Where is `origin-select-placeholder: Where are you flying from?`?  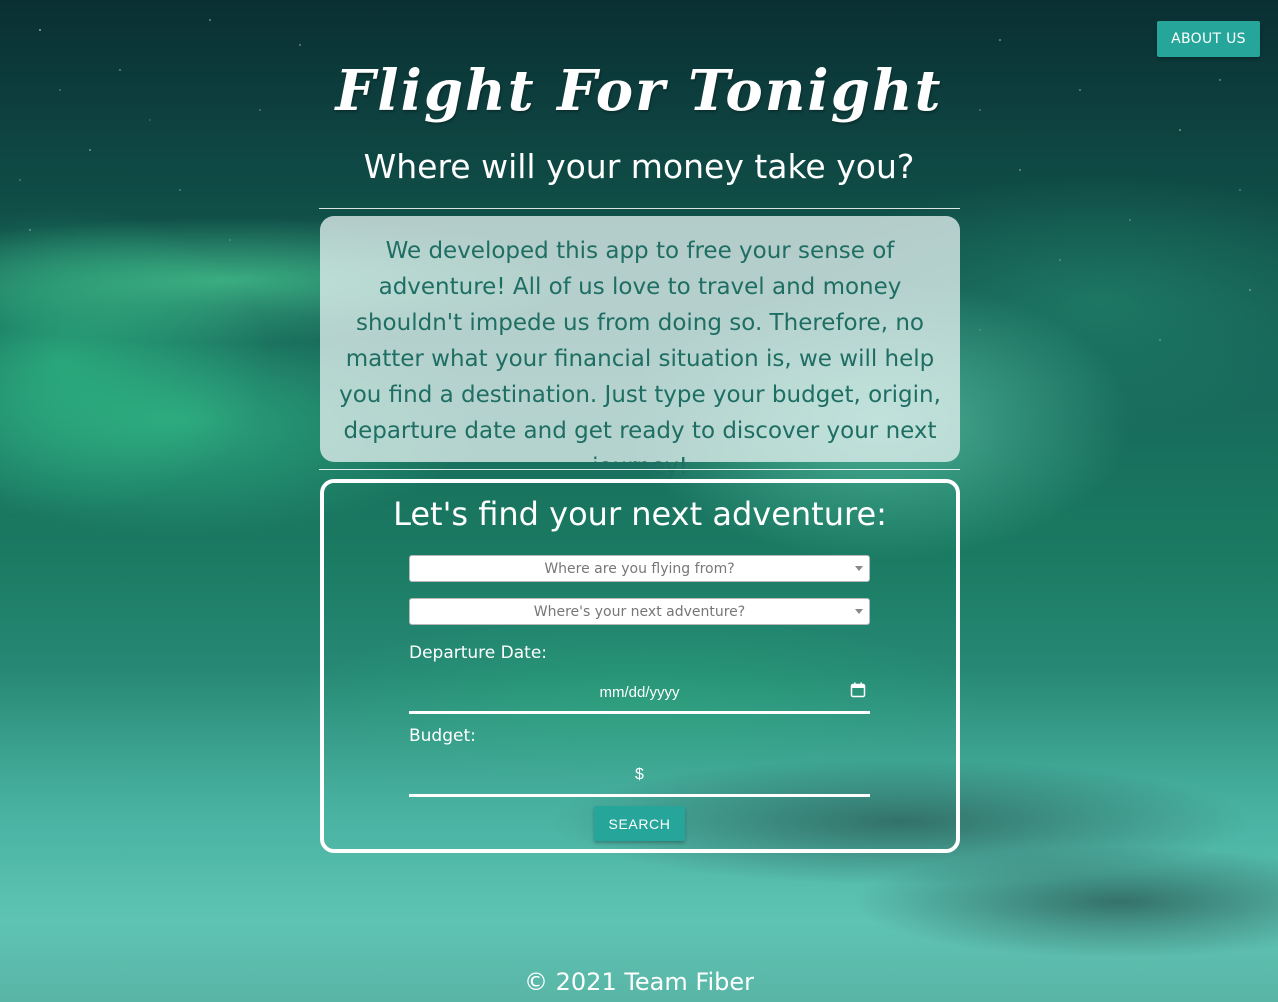 origin-select-placeholder: Where are you flying from? is located at coordinates (639, 568).